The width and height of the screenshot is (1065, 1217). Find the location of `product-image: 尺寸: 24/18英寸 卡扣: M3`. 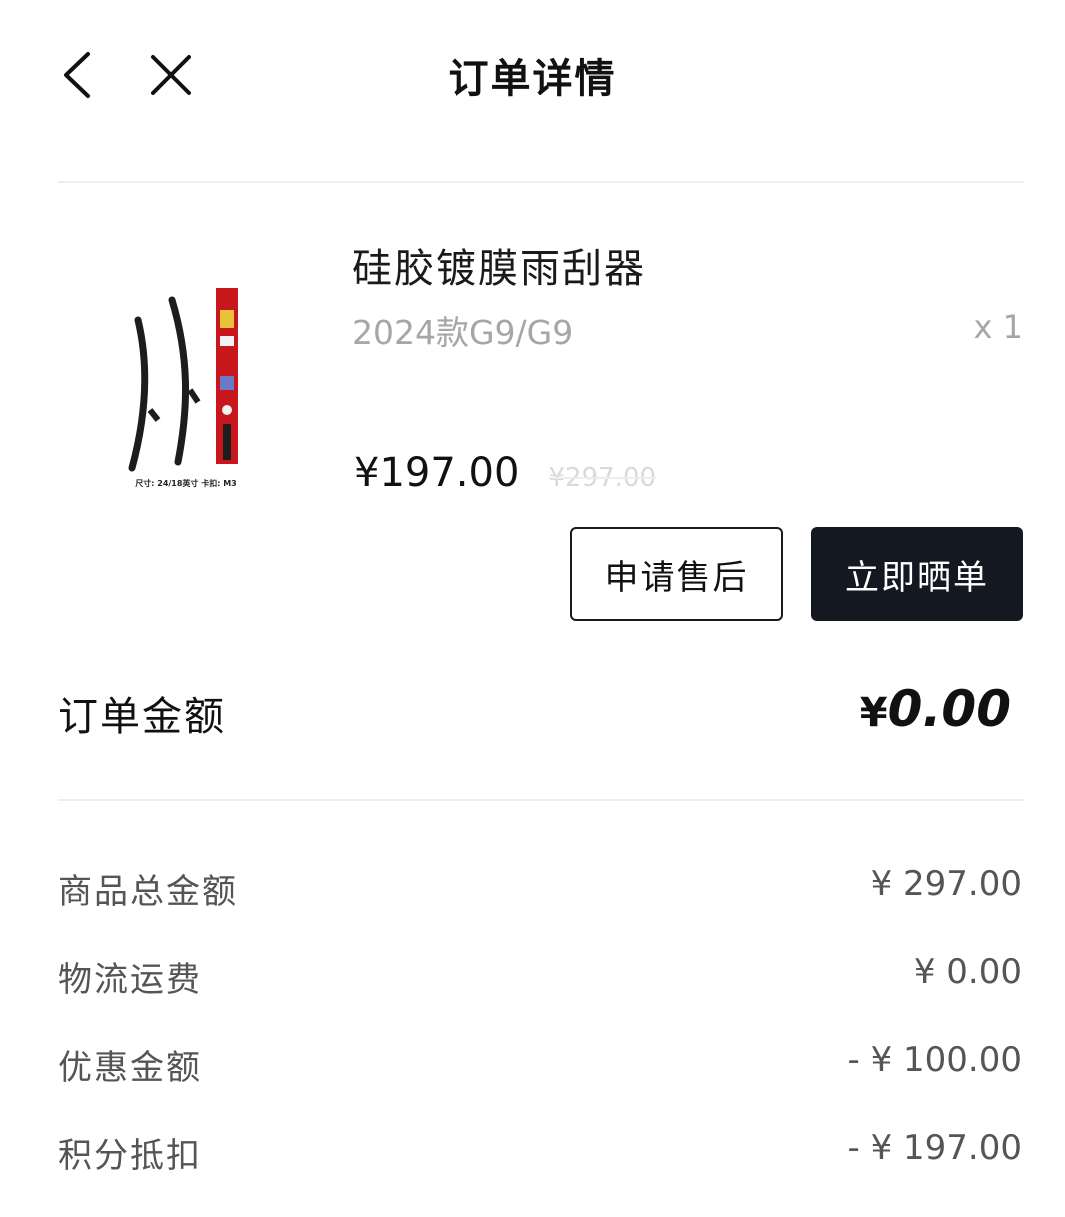

product-image: 尺寸: 24/18英寸 卡扣: M3 is located at coordinates (190, 355).